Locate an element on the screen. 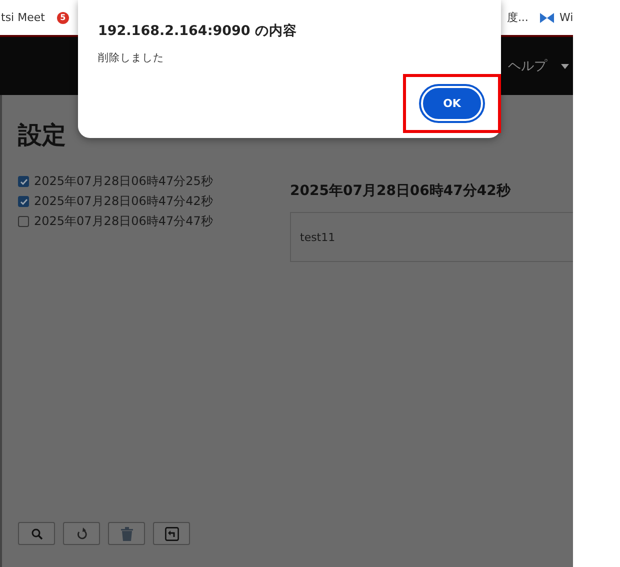  bookmark-link: tsi Meet is located at coordinates (23, 17).